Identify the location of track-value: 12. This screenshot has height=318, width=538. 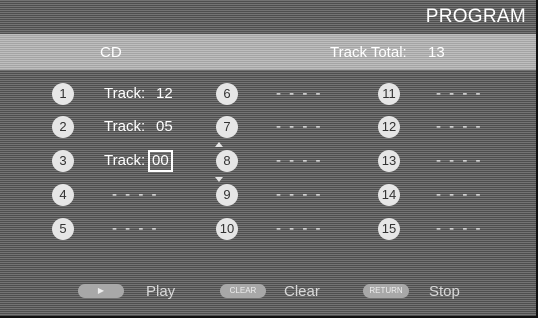
(164, 93).